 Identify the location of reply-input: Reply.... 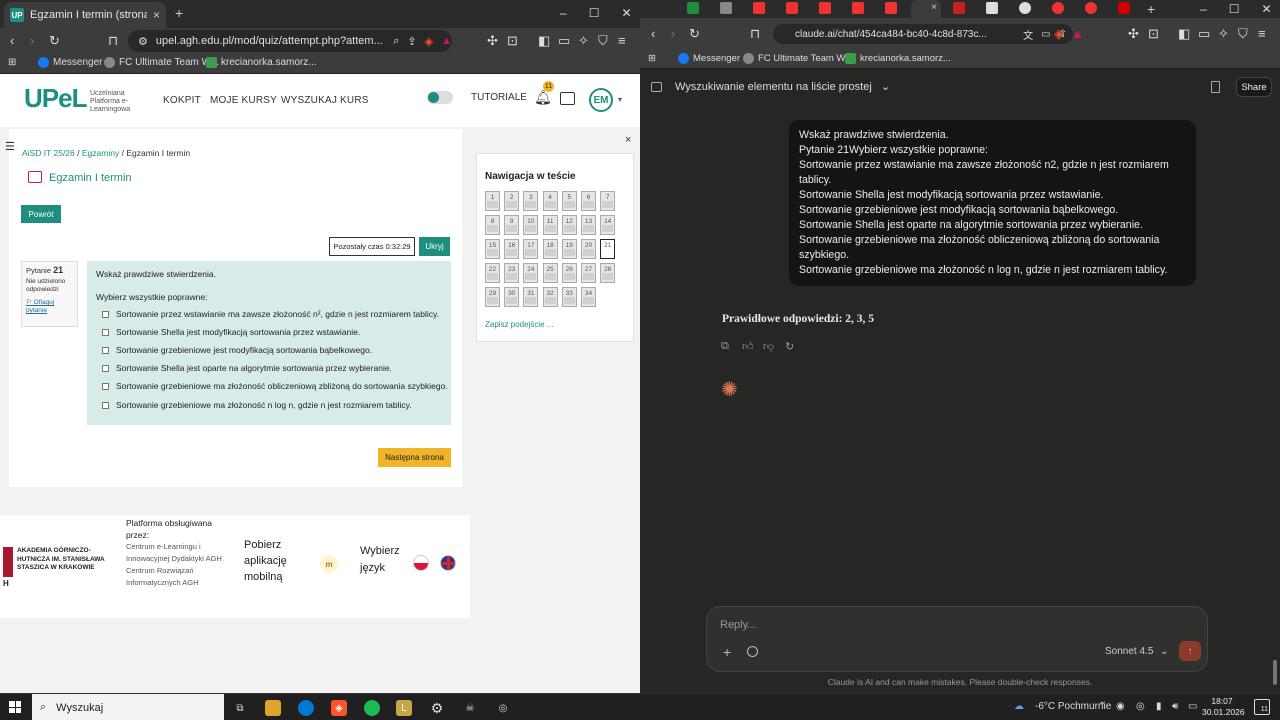
(738, 625).